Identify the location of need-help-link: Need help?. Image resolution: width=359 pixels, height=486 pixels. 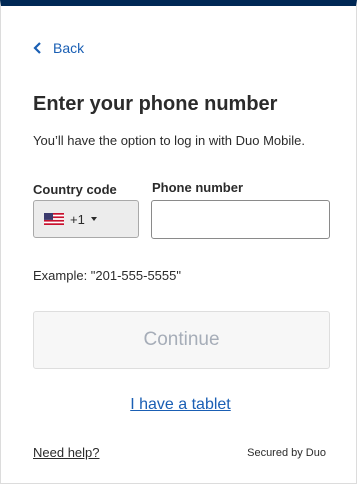
(66, 452).